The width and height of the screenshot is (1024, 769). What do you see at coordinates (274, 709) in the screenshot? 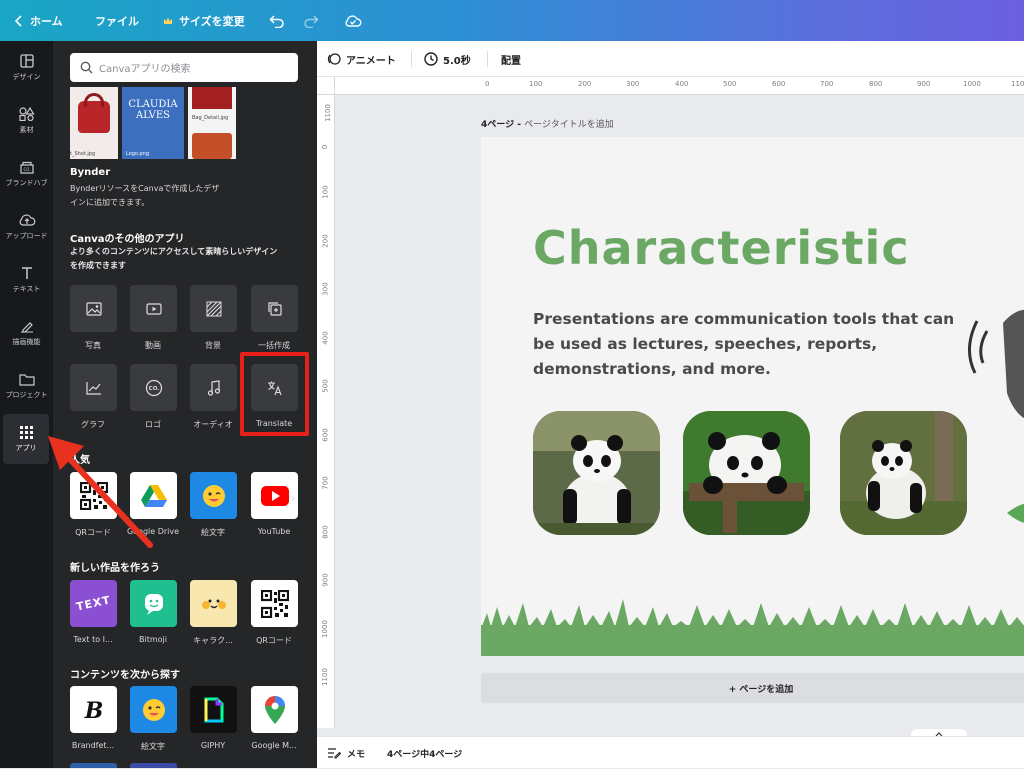
I see `app-google-maps` at bounding box center [274, 709].